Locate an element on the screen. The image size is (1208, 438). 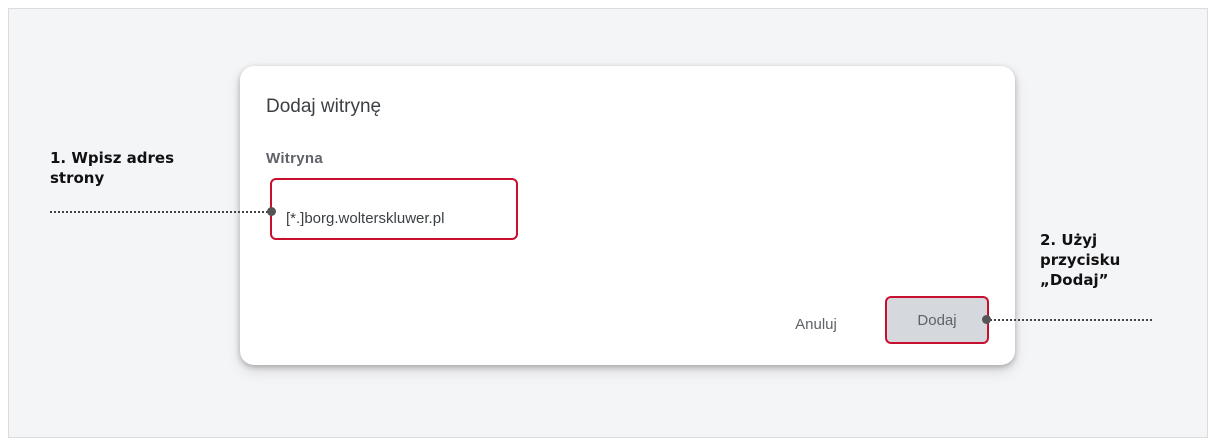
step2-connector-line is located at coordinates (1071, 320).